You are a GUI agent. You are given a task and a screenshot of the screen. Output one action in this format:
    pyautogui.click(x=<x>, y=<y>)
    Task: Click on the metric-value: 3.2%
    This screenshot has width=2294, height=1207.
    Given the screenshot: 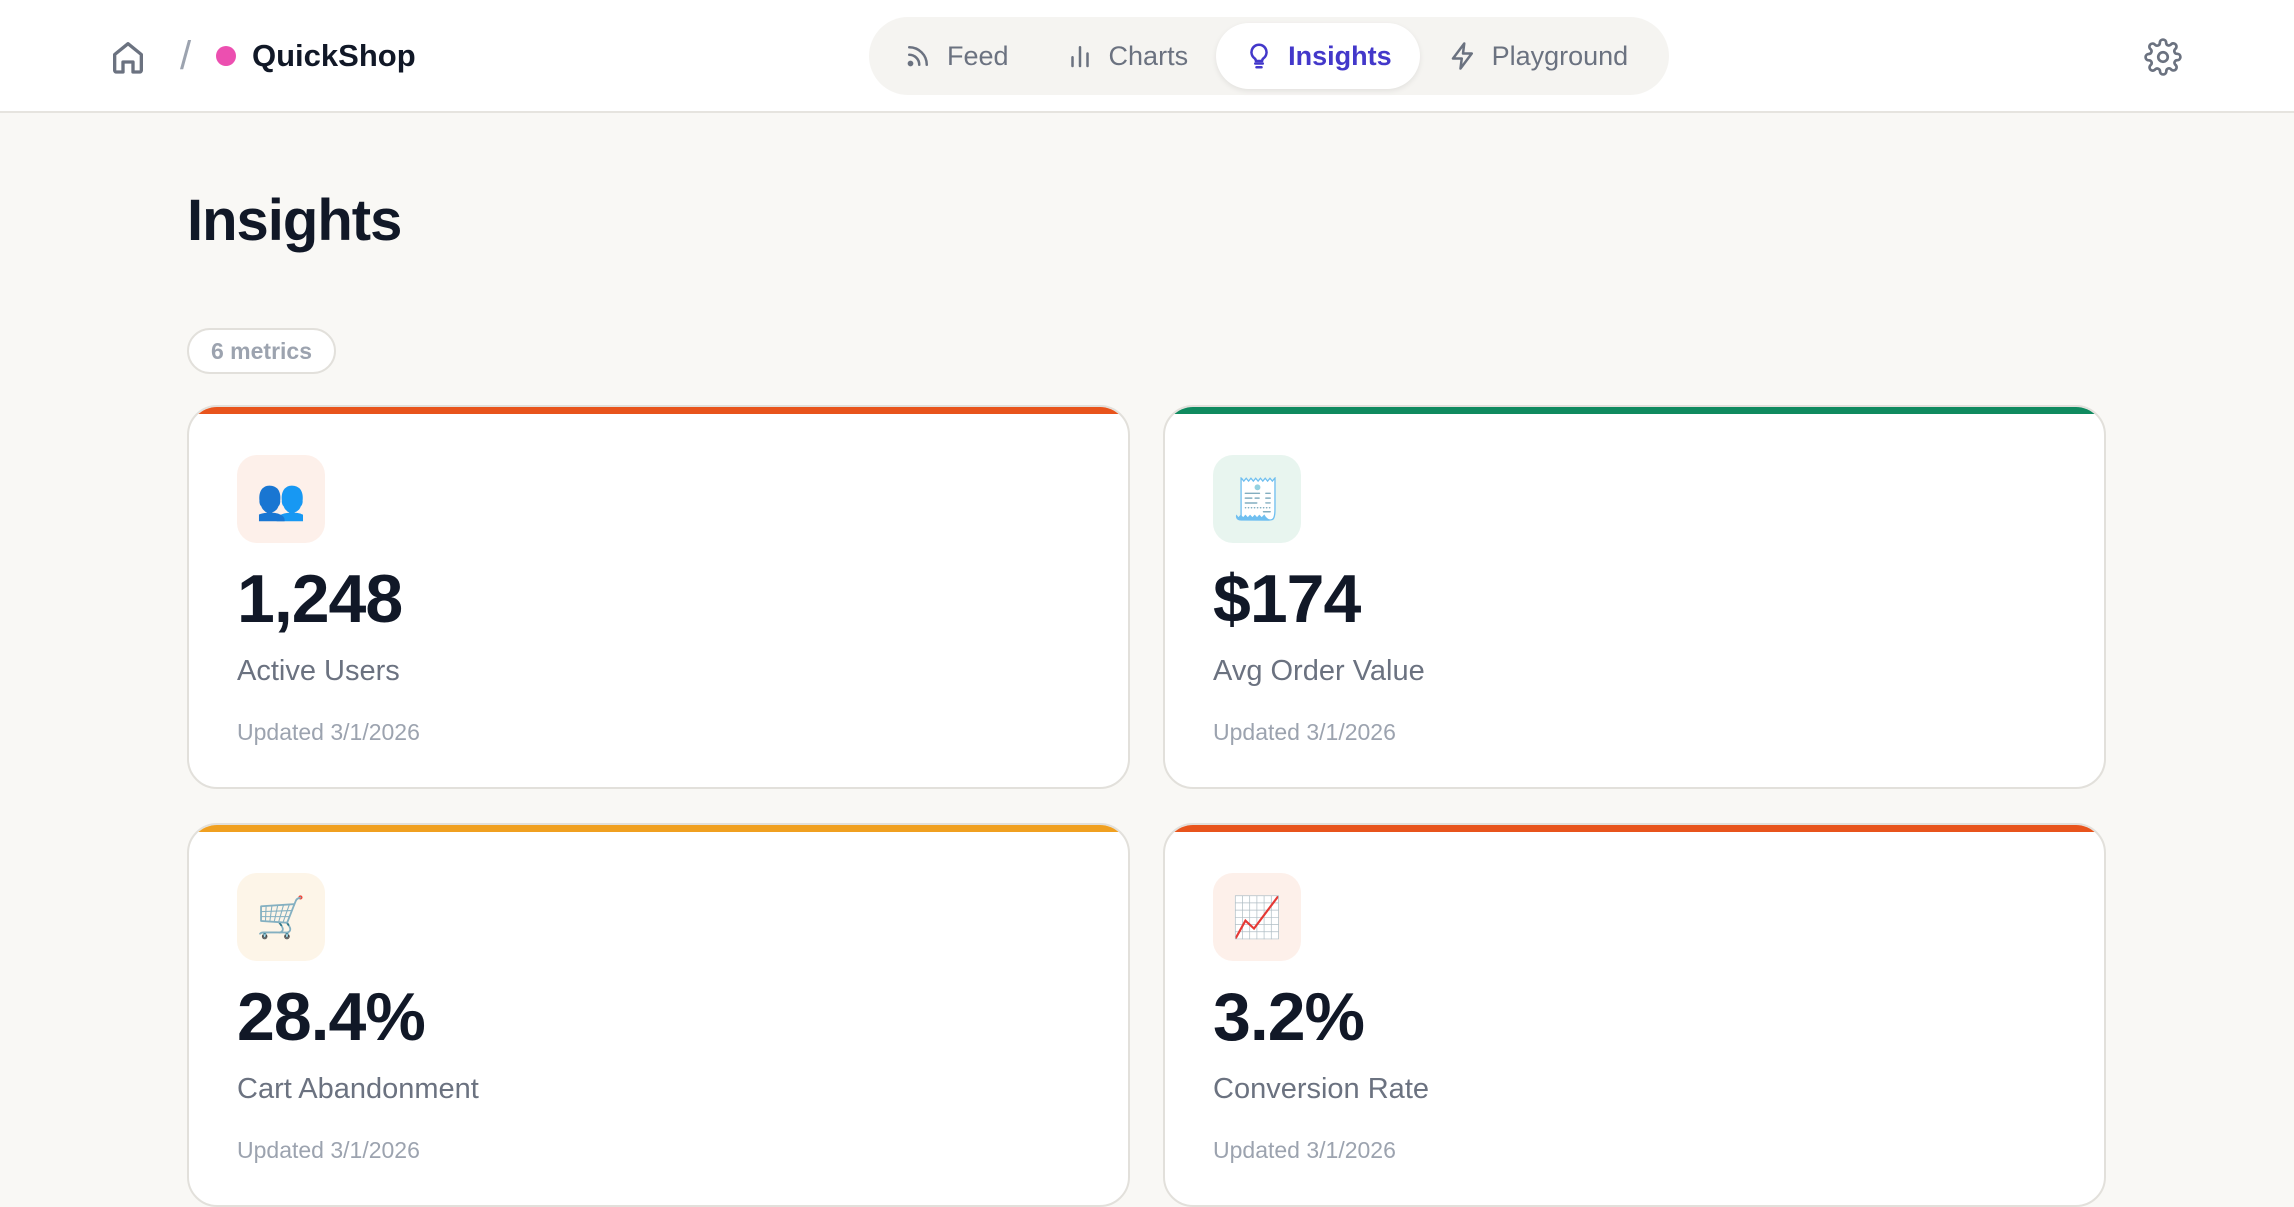 What is the action you would take?
    pyautogui.click(x=1289, y=1017)
    